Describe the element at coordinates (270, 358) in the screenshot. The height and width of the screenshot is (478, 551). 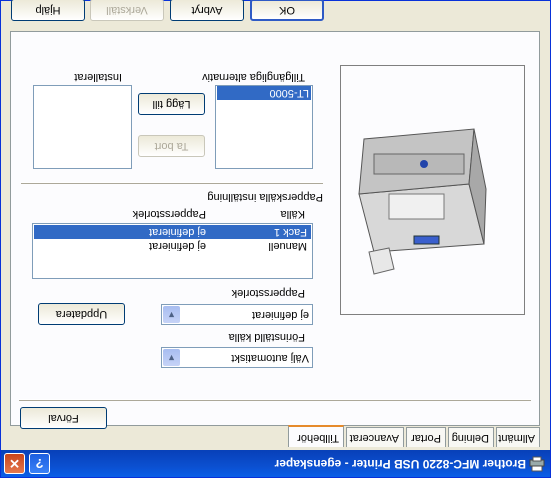
I see `default-source-value: Välj automatiskt` at that location.